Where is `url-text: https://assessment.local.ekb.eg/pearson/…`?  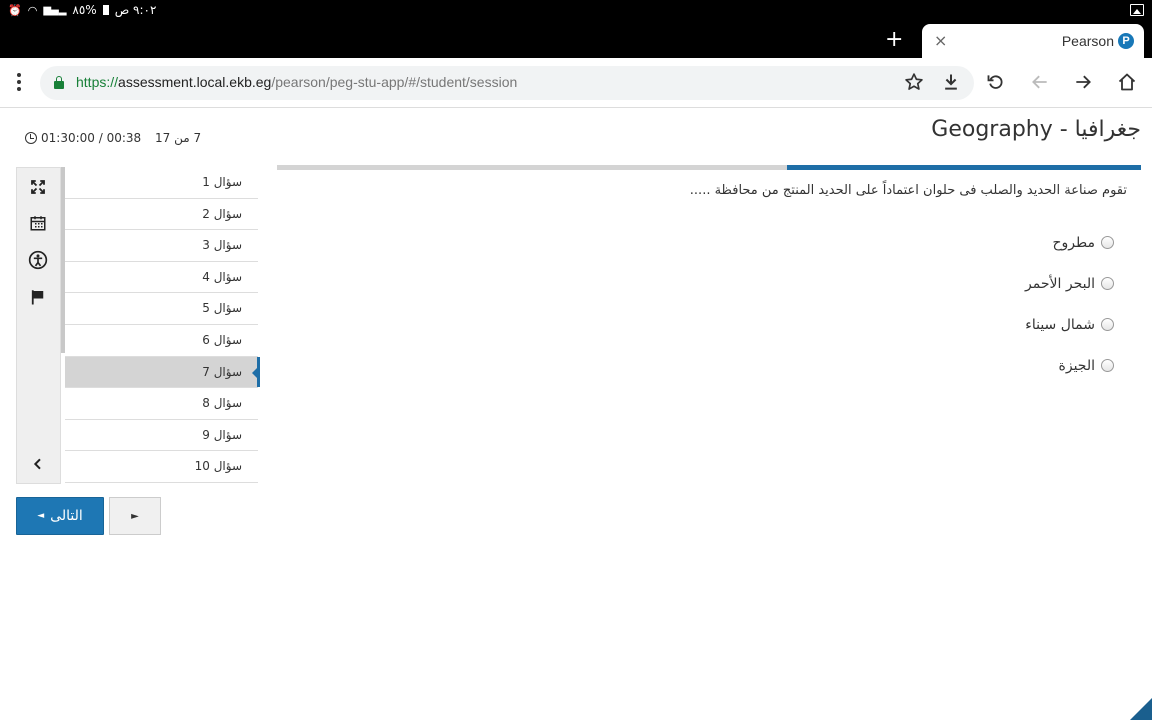
url-text: https://assessment.local.ekb.eg/pearson/… is located at coordinates (296, 82).